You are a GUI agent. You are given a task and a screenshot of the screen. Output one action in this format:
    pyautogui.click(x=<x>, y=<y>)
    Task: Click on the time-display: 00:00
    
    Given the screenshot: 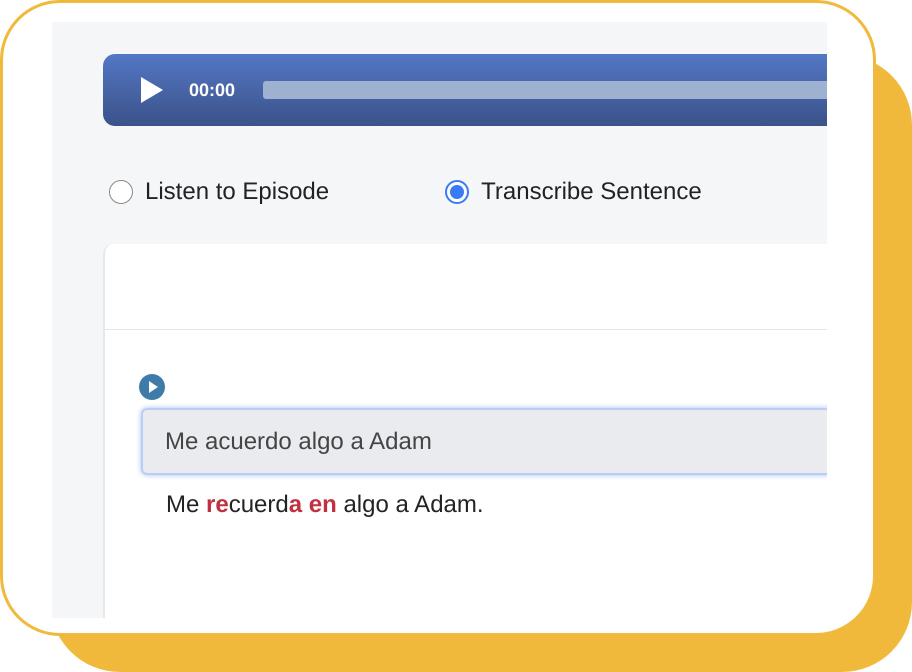 What is the action you would take?
    pyautogui.click(x=212, y=90)
    